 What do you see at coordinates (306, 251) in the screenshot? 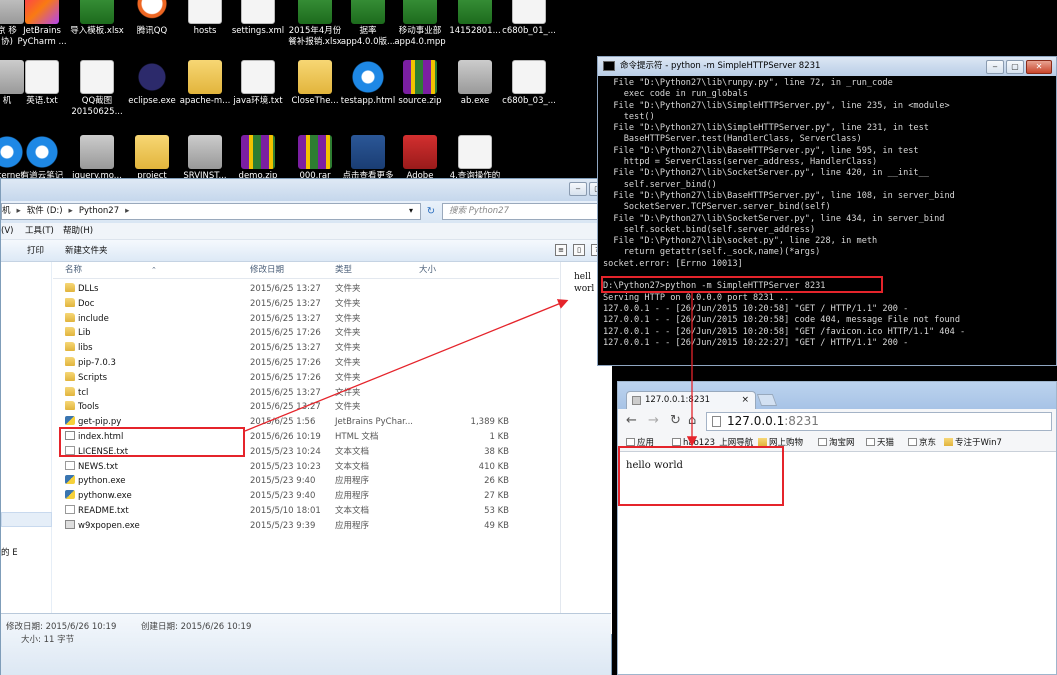
I see `explorer-toolbar: 打印 新建文件夹 ≡ ▯ ?` at bounding box center [306, 251].